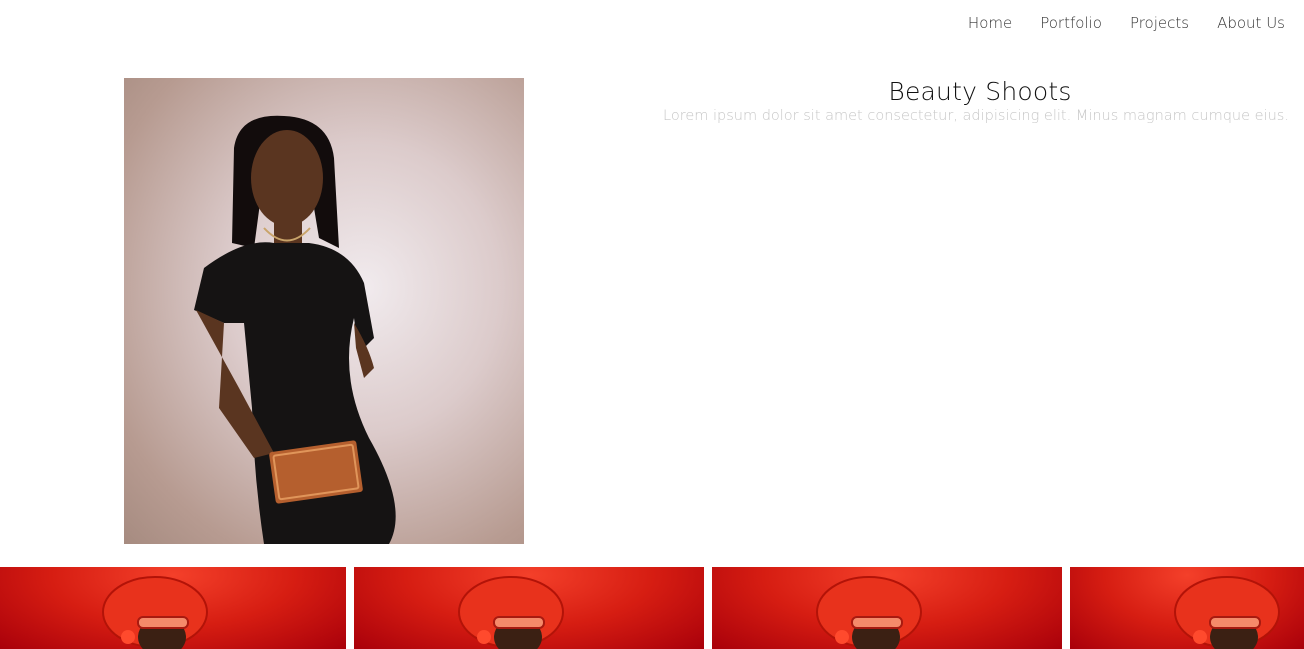  Describe the element at coordinates (980, 91) in the screenshot. I see `section-title: Beauty Shoots` at that location.